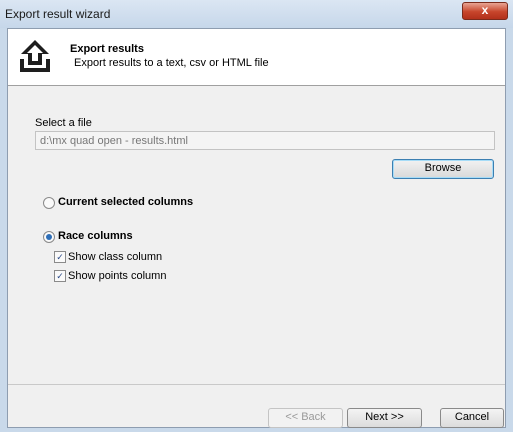  I want to click on show-points-label: Show points column, so click(117, 276).